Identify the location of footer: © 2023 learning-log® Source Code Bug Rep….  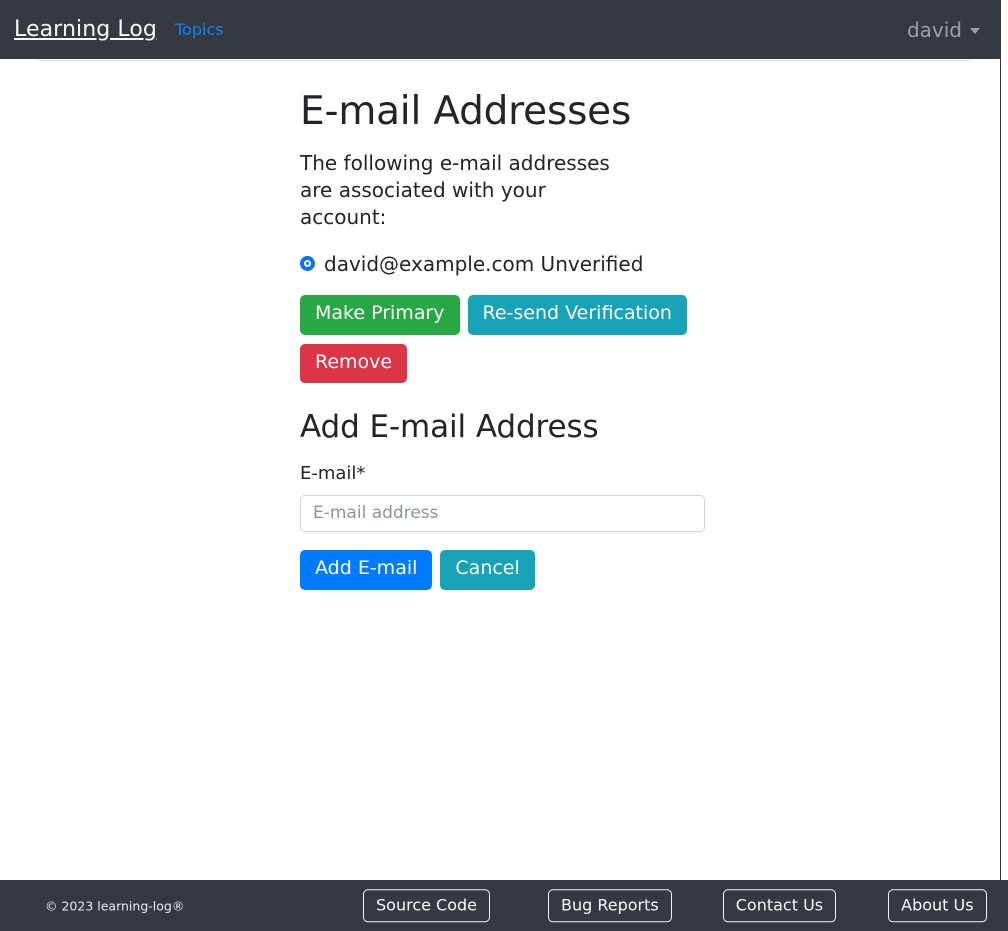
(504, 905).